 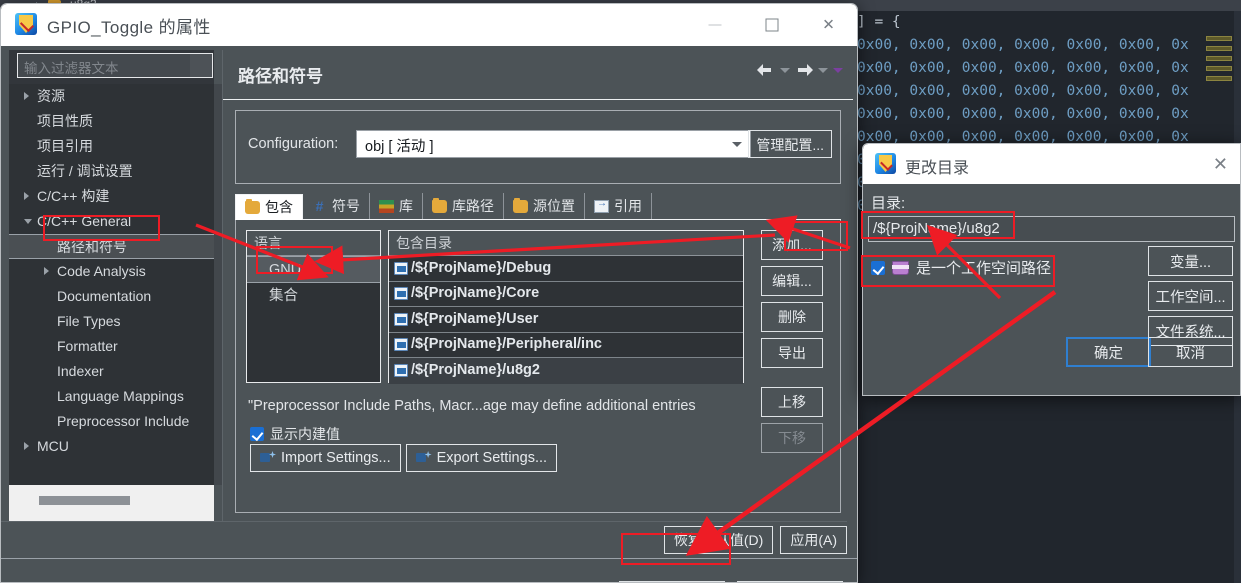 I want to click on minimize-button, so click(x=714, y=25).